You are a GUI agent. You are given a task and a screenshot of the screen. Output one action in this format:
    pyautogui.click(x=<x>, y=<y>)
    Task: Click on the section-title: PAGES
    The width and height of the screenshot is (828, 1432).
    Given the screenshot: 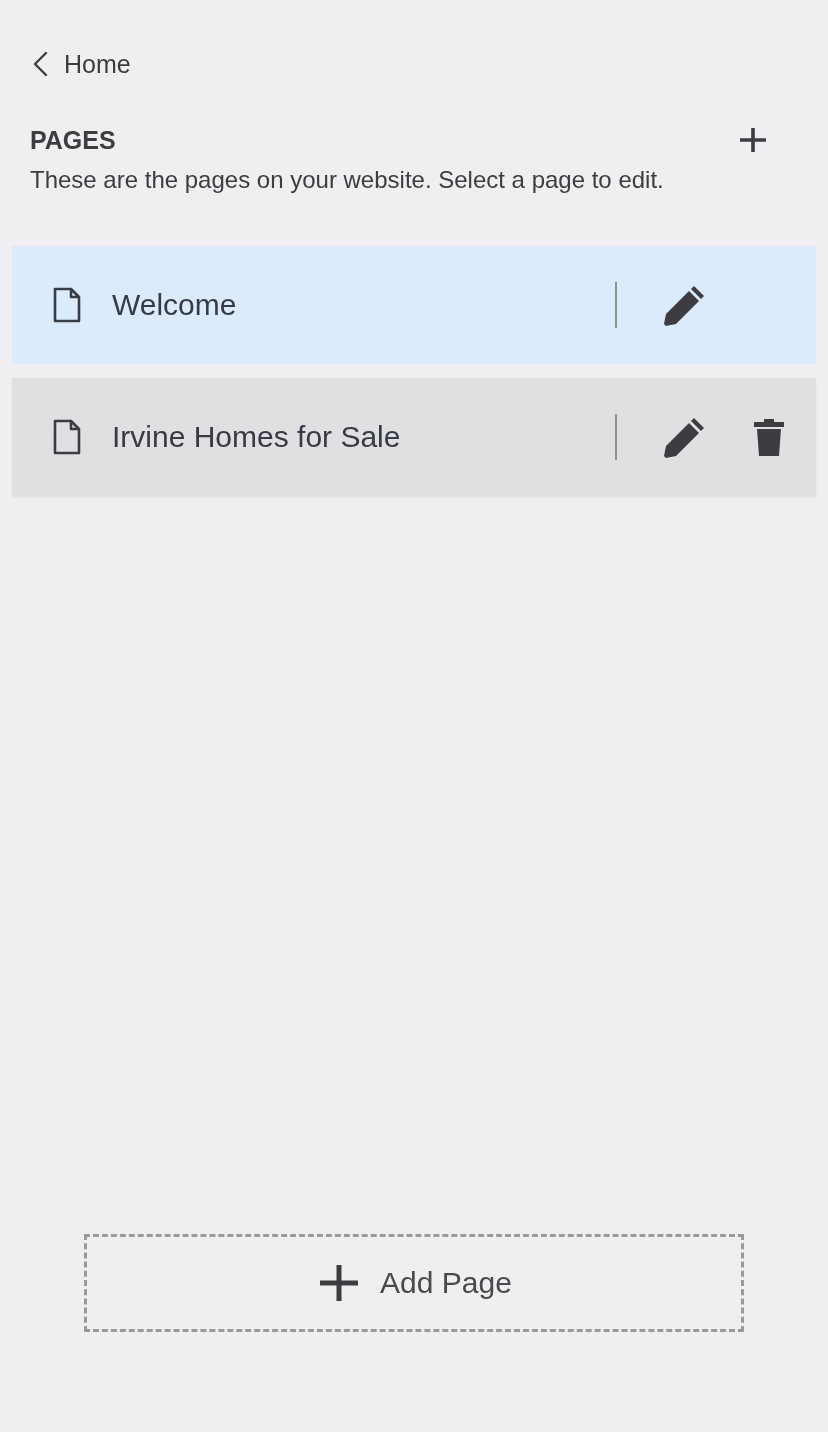 What is the action you would take?
    pyautogui.click(x=73, y=140)
    